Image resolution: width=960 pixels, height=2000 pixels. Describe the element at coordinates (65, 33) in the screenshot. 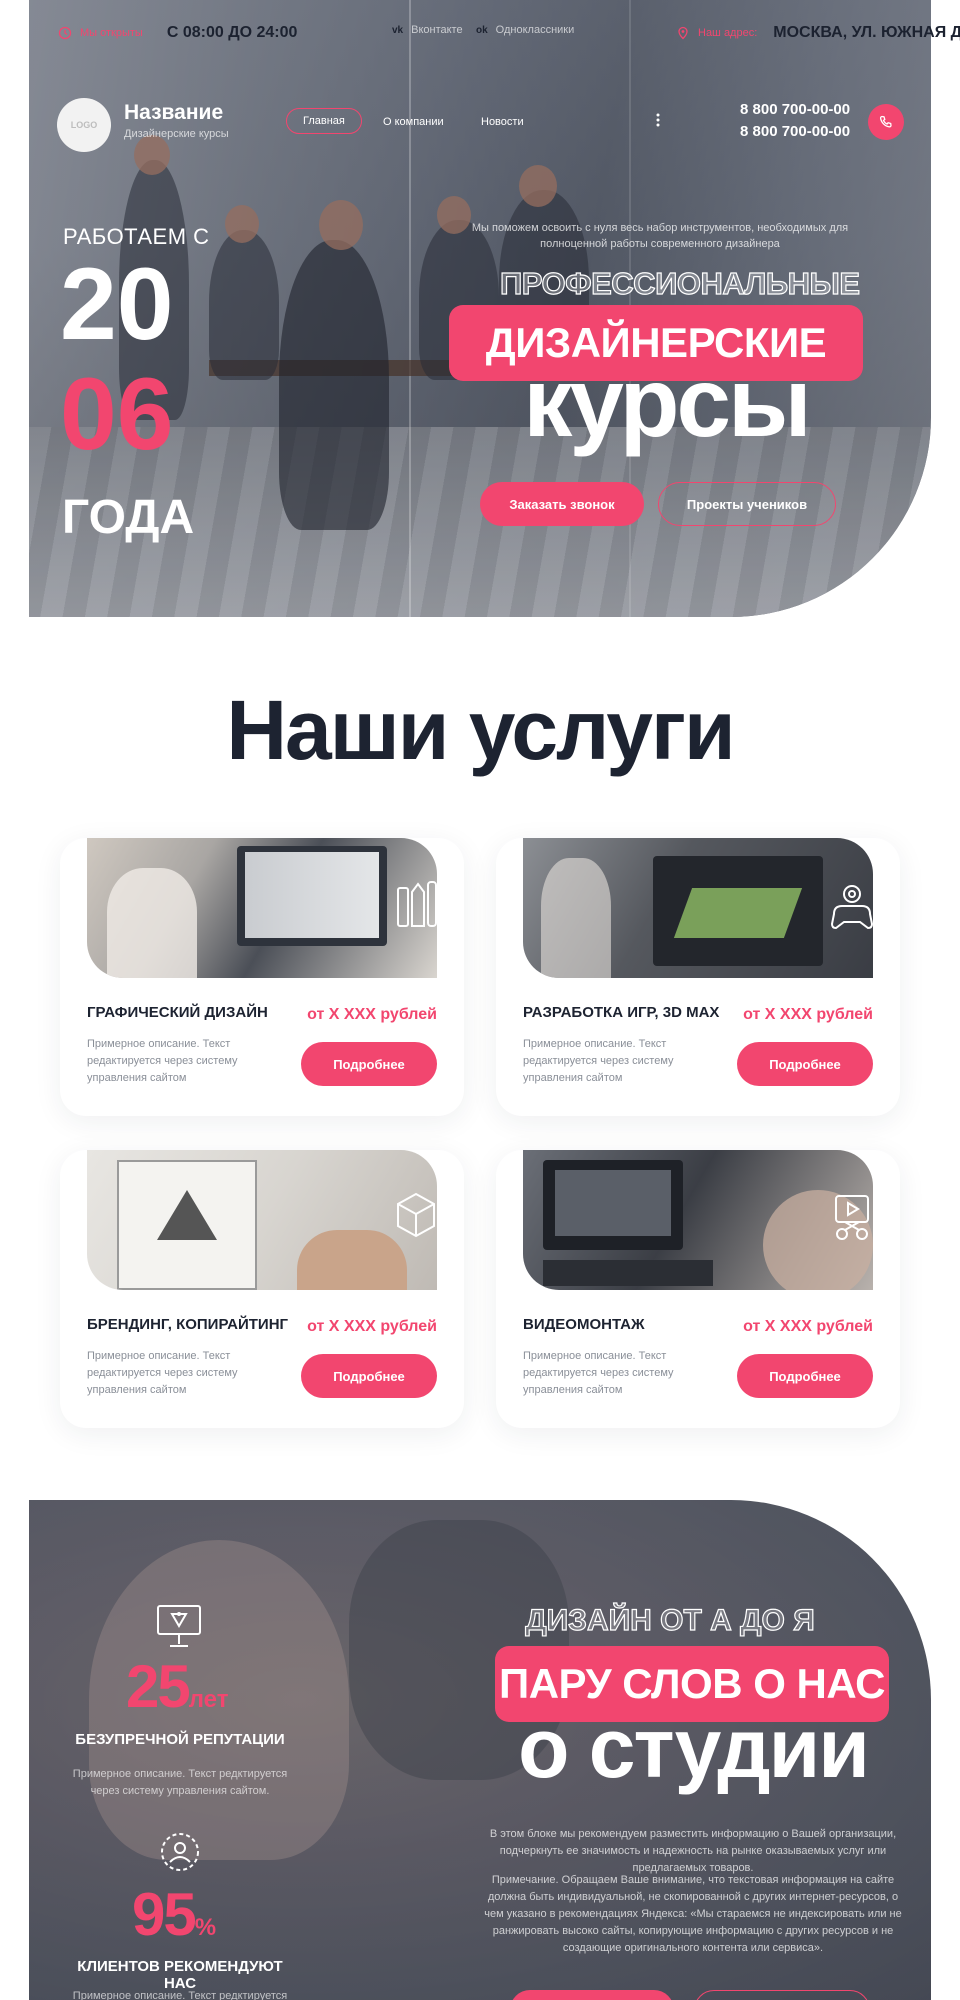

I see `clock-icon` at that location.